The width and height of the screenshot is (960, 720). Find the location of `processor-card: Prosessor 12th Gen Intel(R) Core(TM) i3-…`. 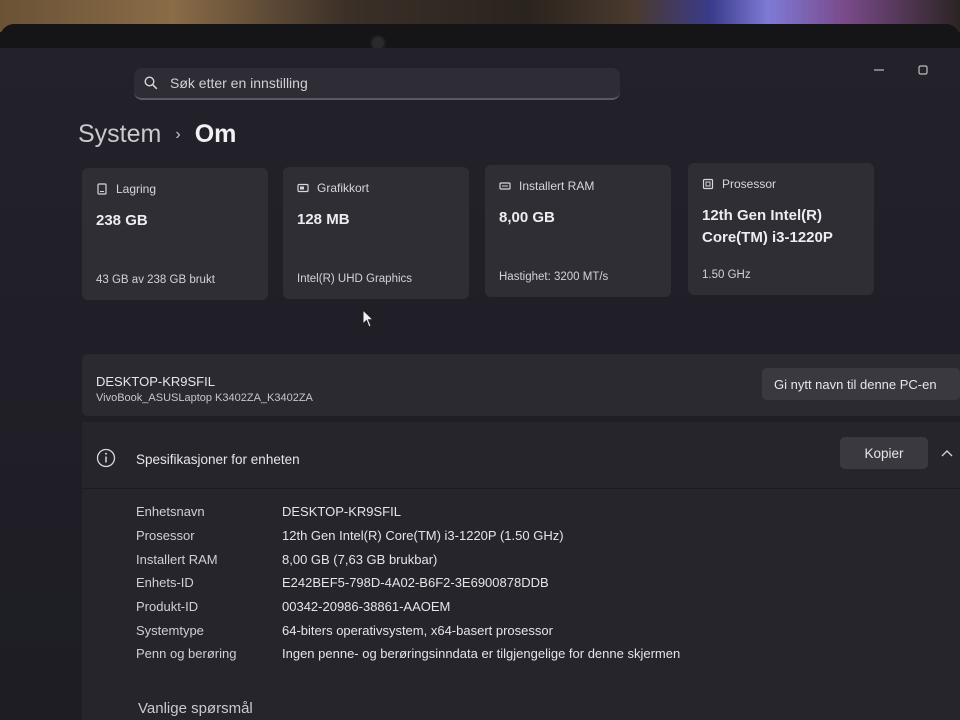

processor-card: Prosessor 12th Gen Intel(R) Core(TM) i3-… is located at coordinates (781, 229).